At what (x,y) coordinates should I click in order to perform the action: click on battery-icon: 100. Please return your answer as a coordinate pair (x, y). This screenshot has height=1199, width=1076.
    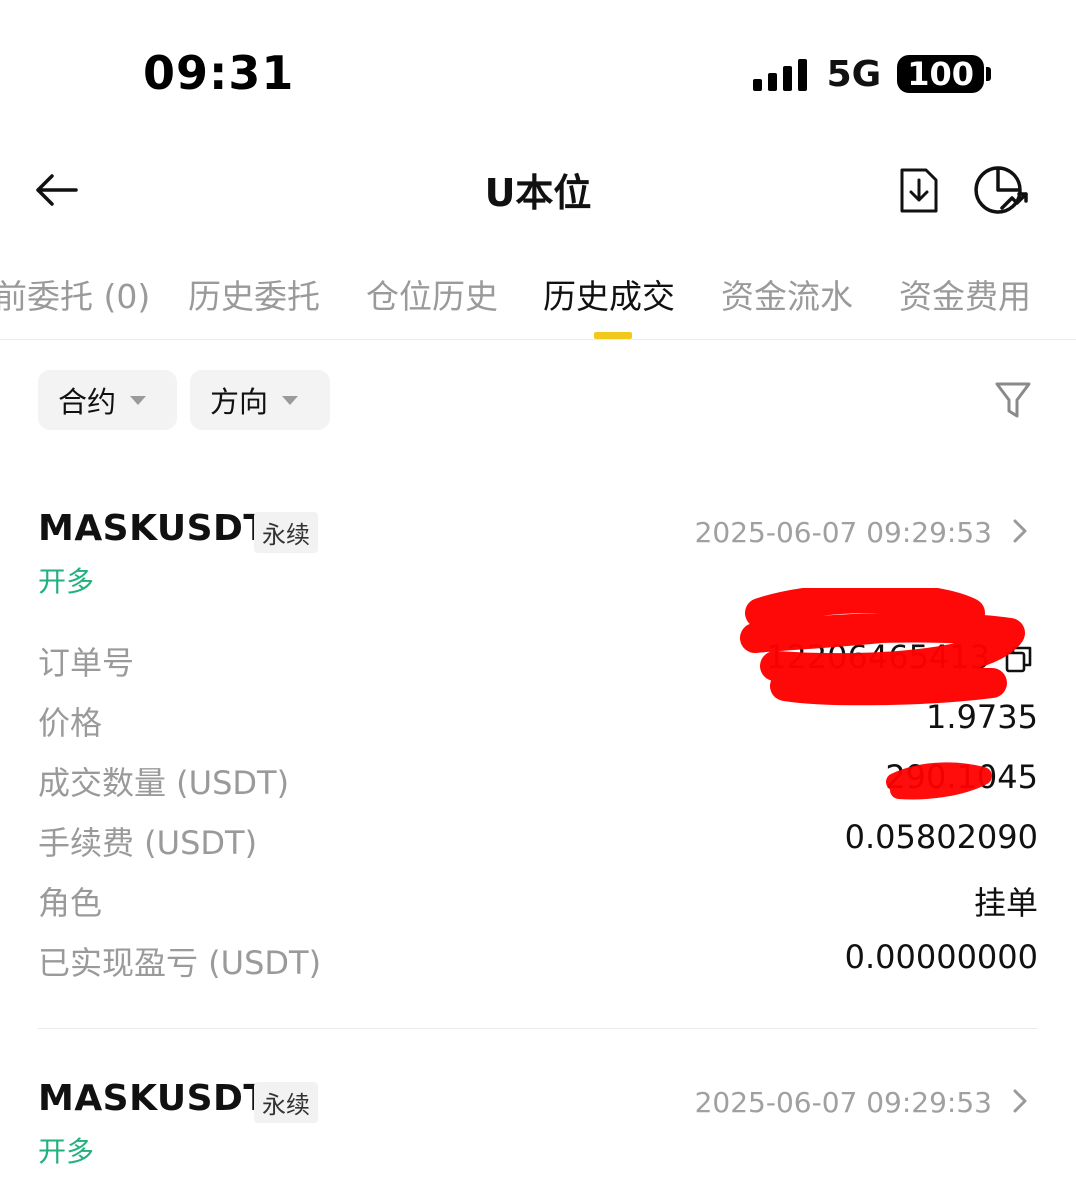
    Looking at the image, I should click on (944, 74).